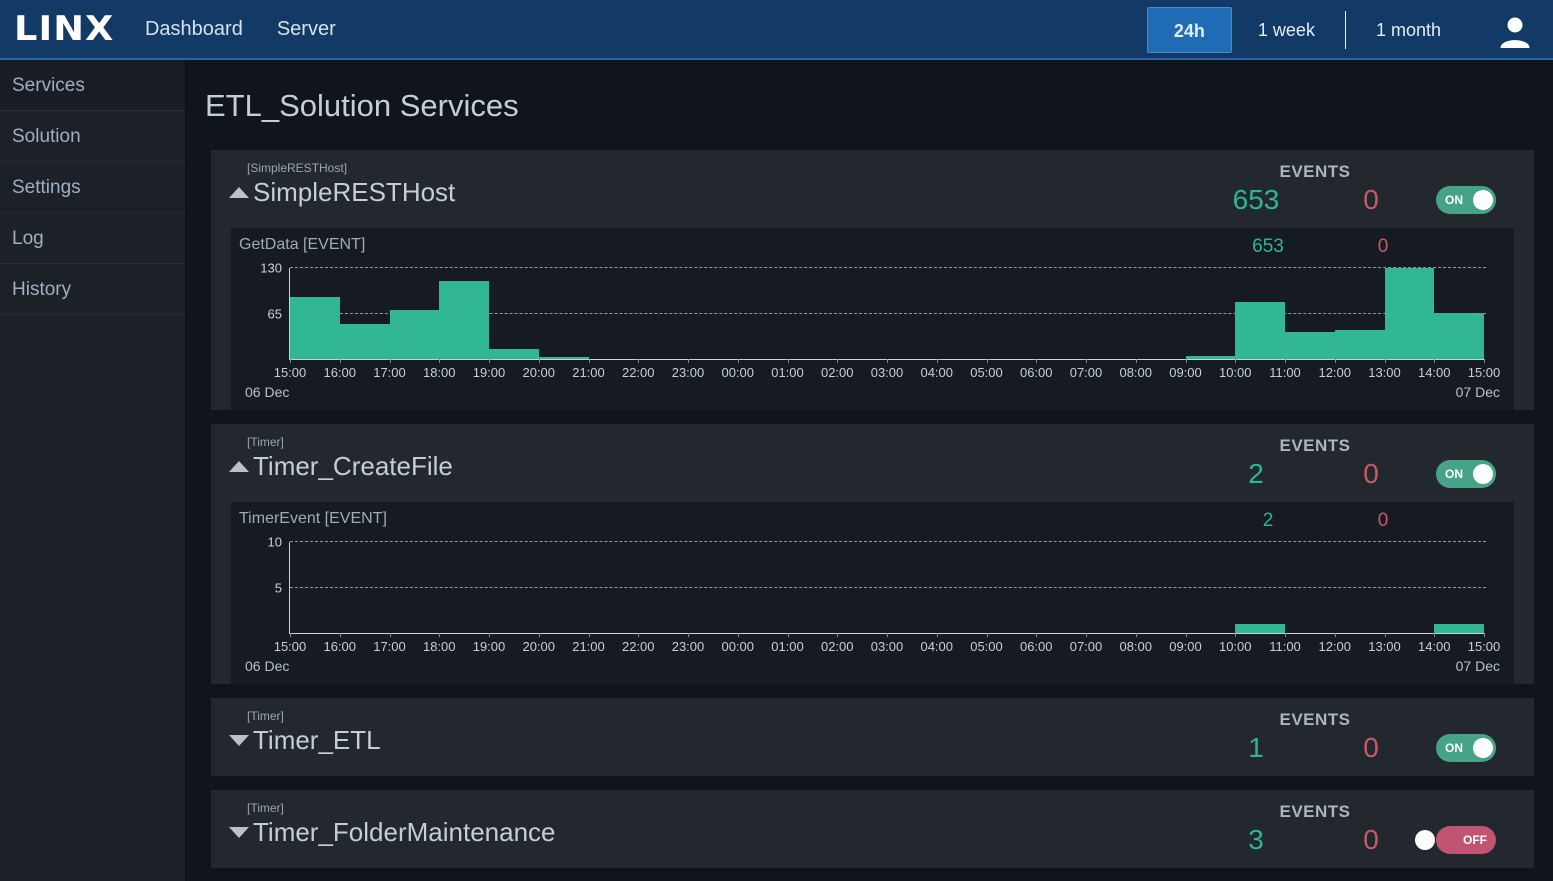 The width and height of the screenshot is (1553, 881). What do you see at coordinates (92, 289) in the screenshot?
I see `sidebar-item-history: History` at bounding box center [92, 289].